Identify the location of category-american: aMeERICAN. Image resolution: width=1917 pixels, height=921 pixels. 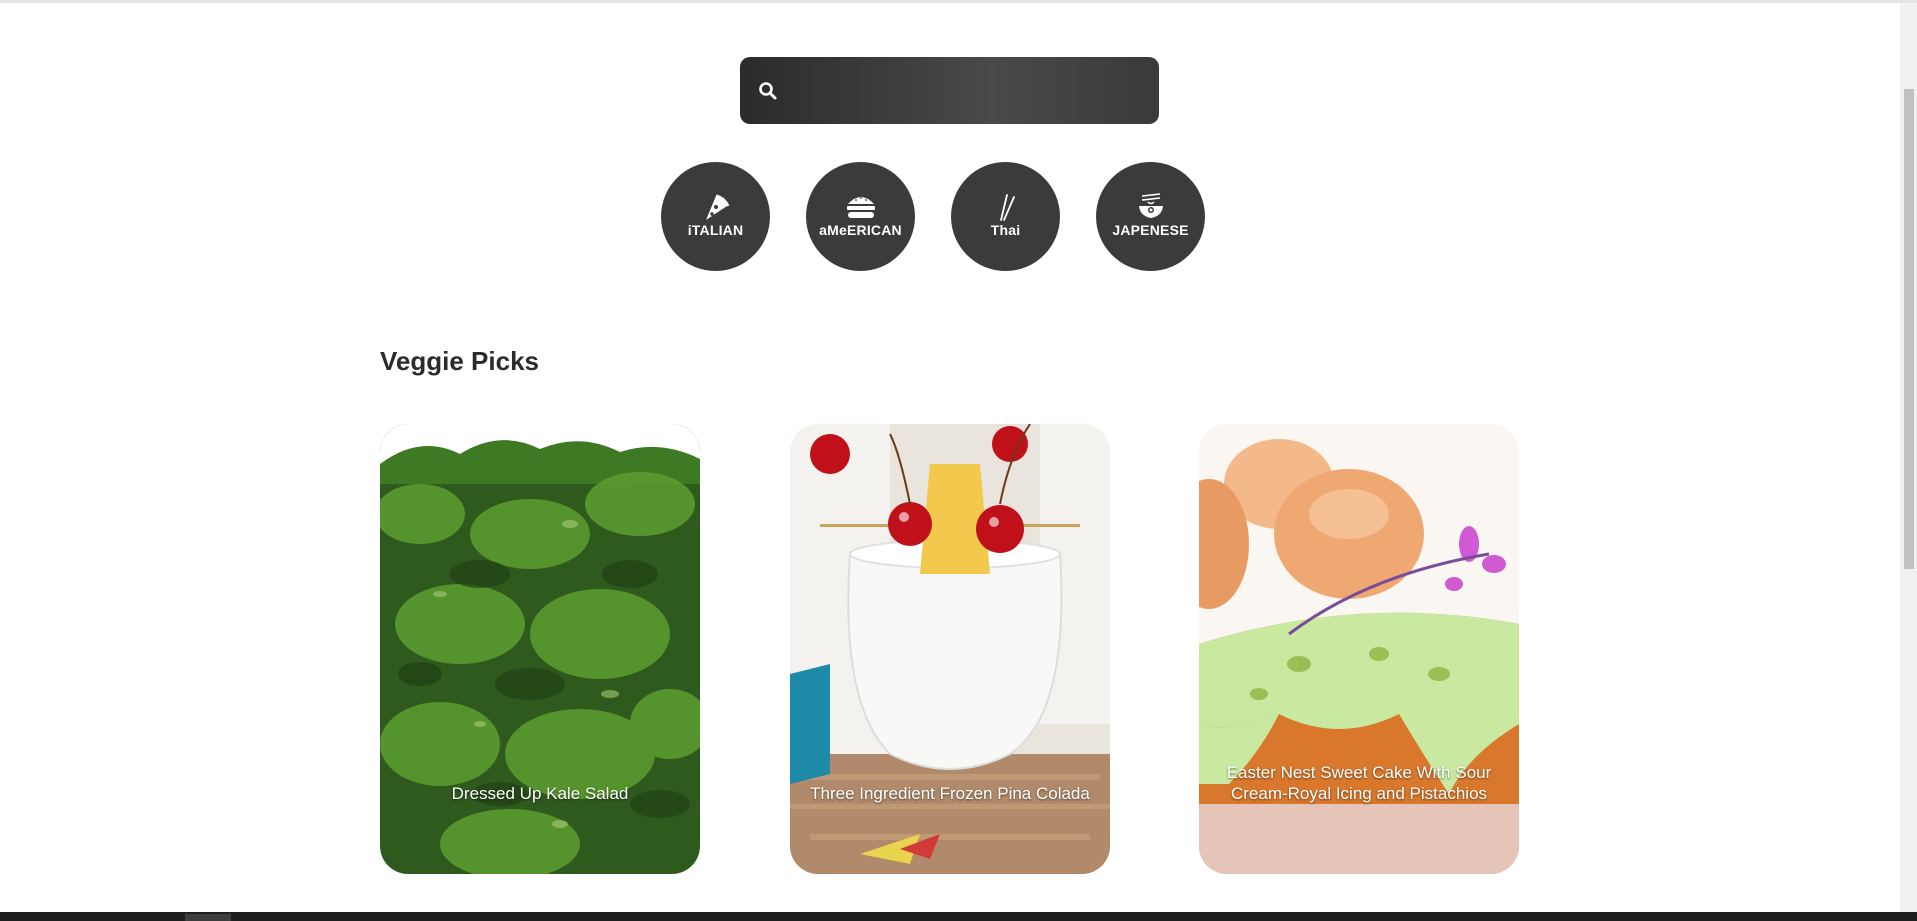
(860, 216).